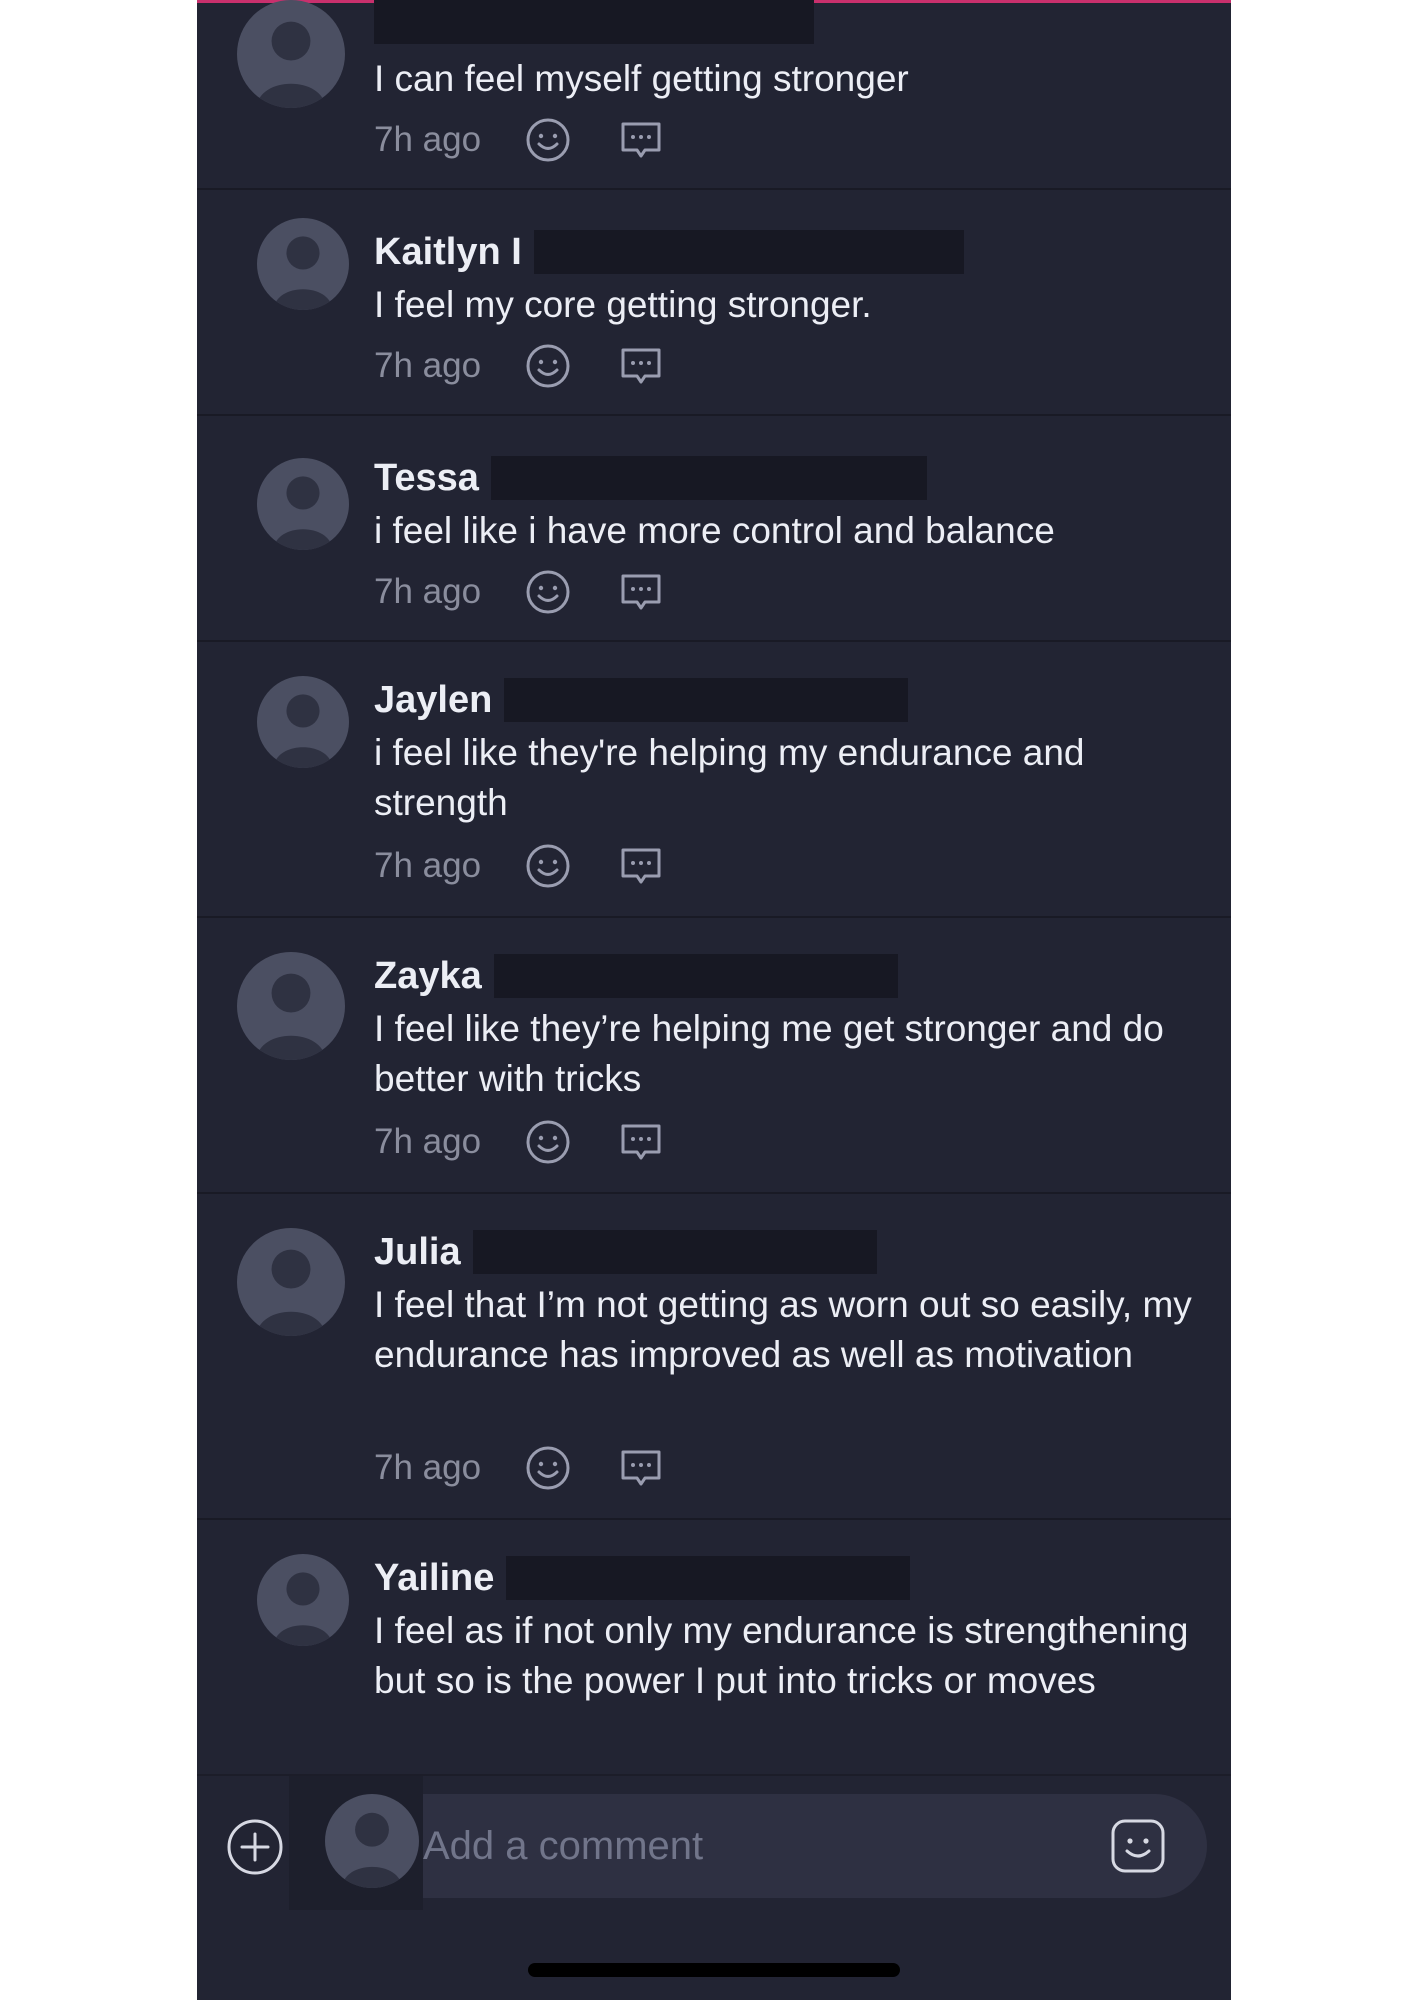  I want to click on comment-text: I can feel myself getting stronger, so click(641, 78).